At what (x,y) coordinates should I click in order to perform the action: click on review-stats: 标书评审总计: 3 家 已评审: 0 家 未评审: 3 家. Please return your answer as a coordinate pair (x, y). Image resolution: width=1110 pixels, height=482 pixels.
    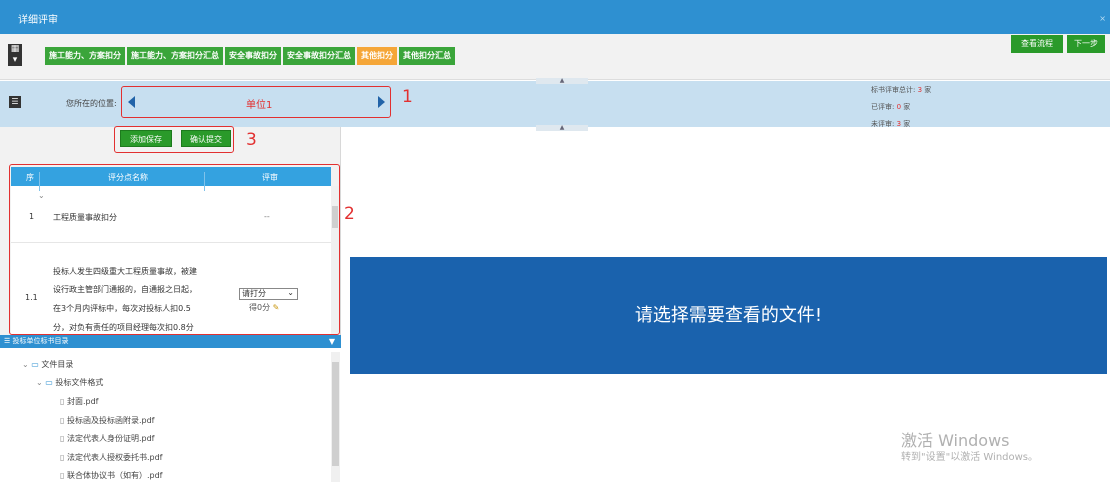
    Looking at the image, I should click on (901, 107).